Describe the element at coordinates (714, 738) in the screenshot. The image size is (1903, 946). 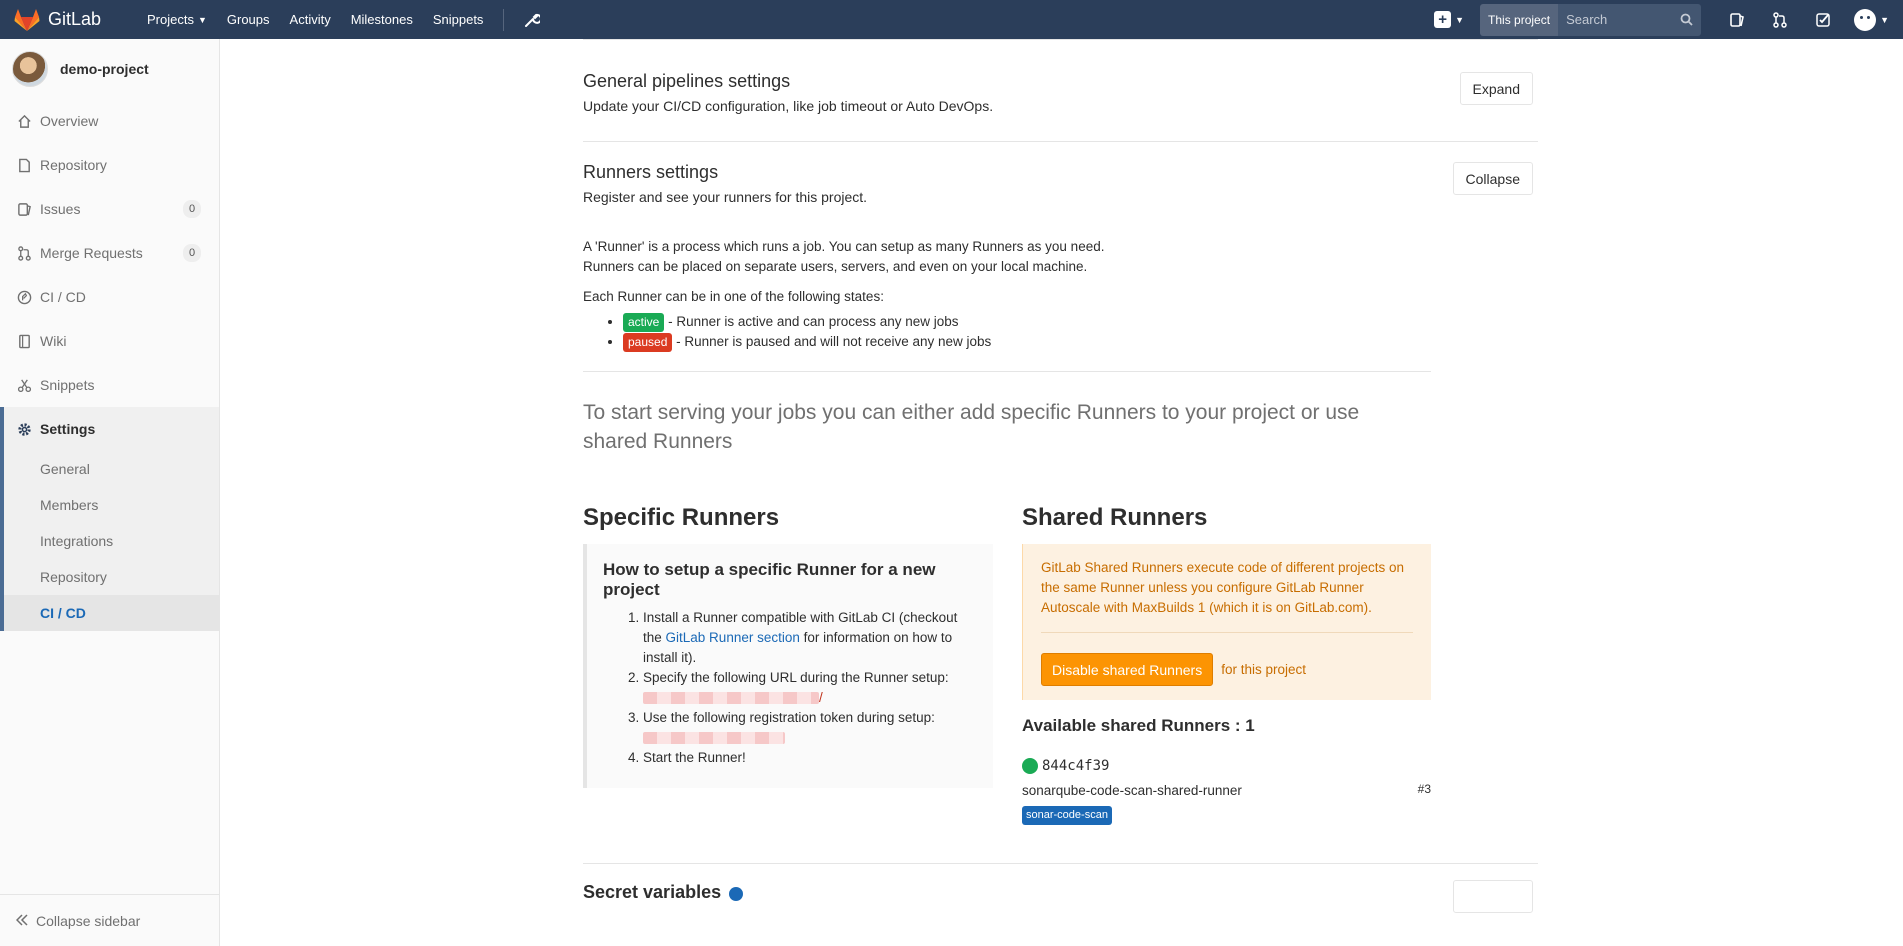
I see `redacted-token` at that location.